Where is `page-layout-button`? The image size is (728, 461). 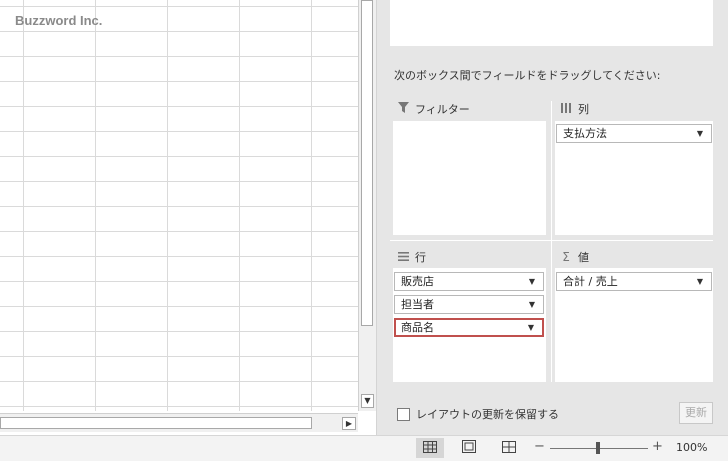
page-layout-button is located at coordinates (469, 448).